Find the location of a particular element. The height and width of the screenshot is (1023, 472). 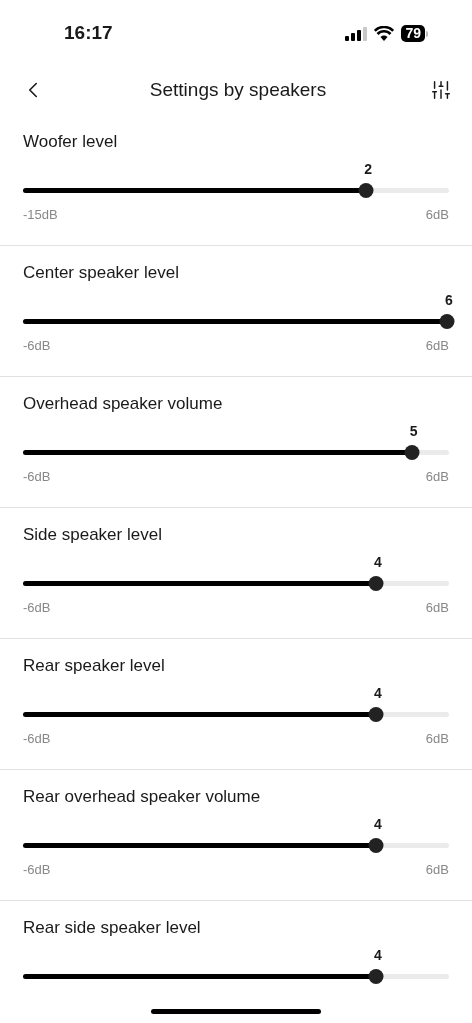

setting-label: Woofer level is located at coordinates (71, 142).